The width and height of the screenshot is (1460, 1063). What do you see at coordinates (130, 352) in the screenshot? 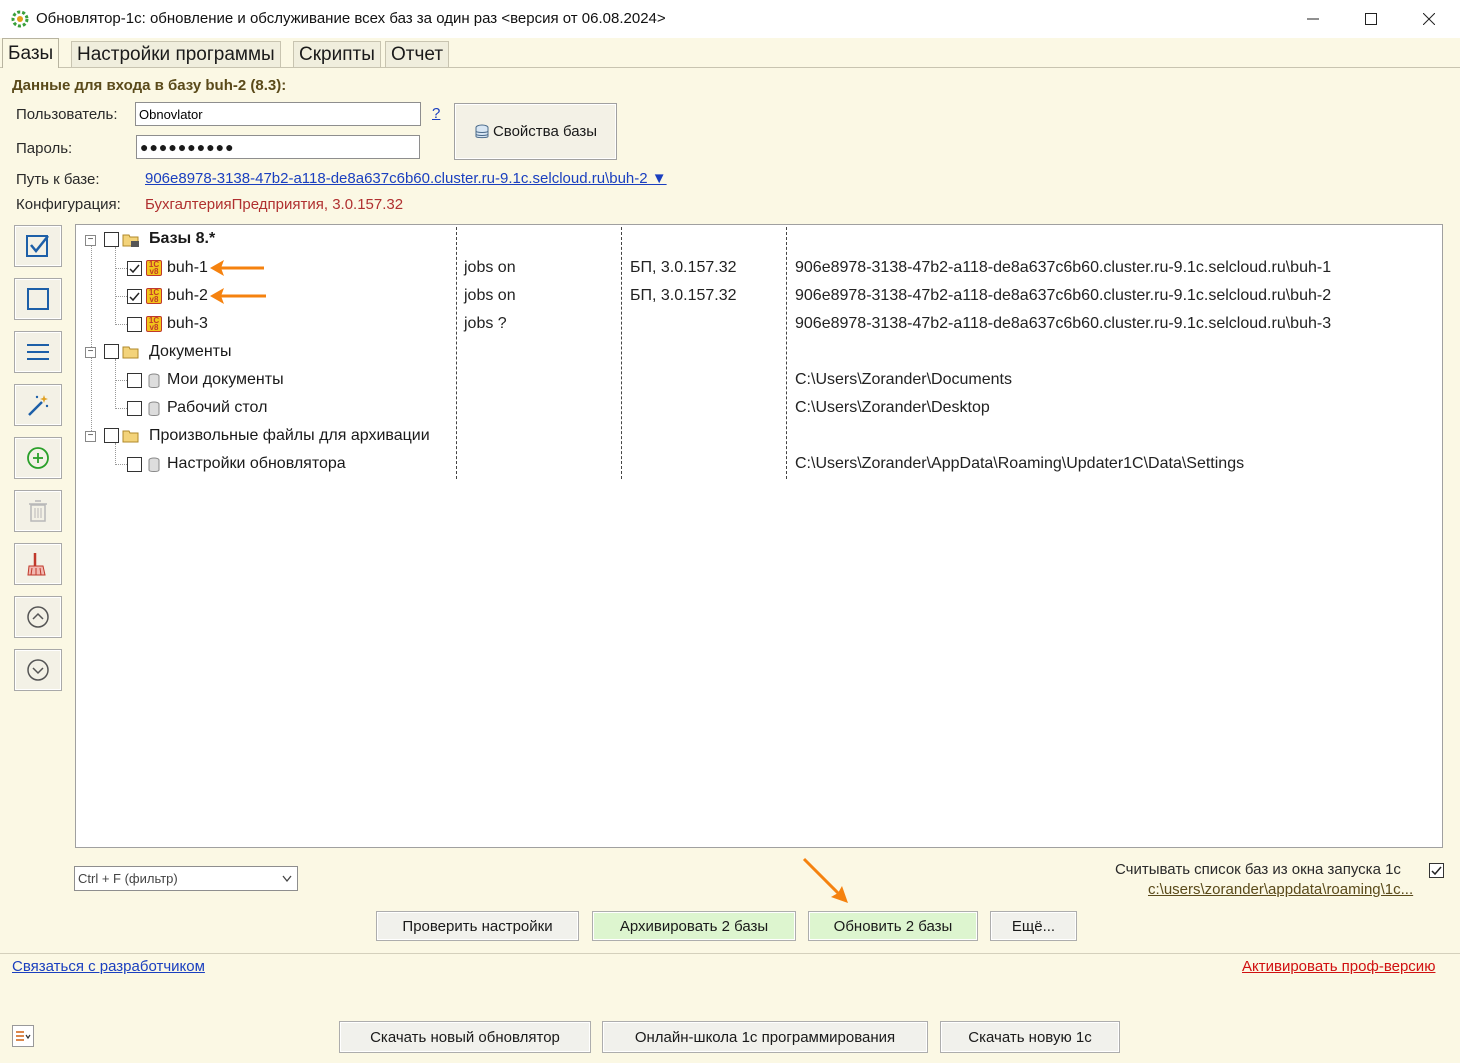
I see `folder-icon` at bounding box center [130, 352].